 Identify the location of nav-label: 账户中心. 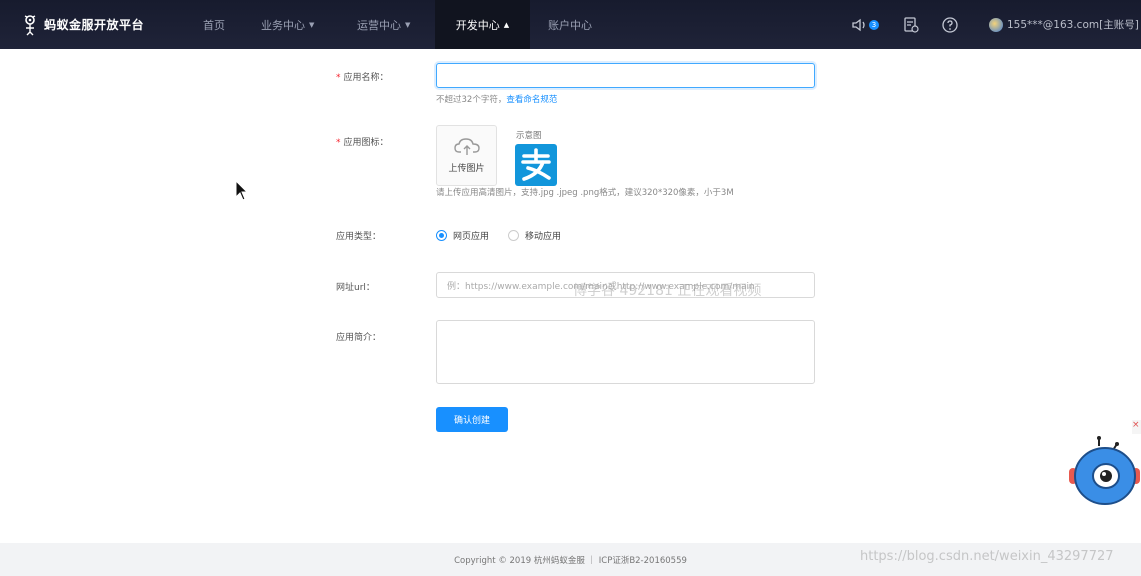
(570, 25).